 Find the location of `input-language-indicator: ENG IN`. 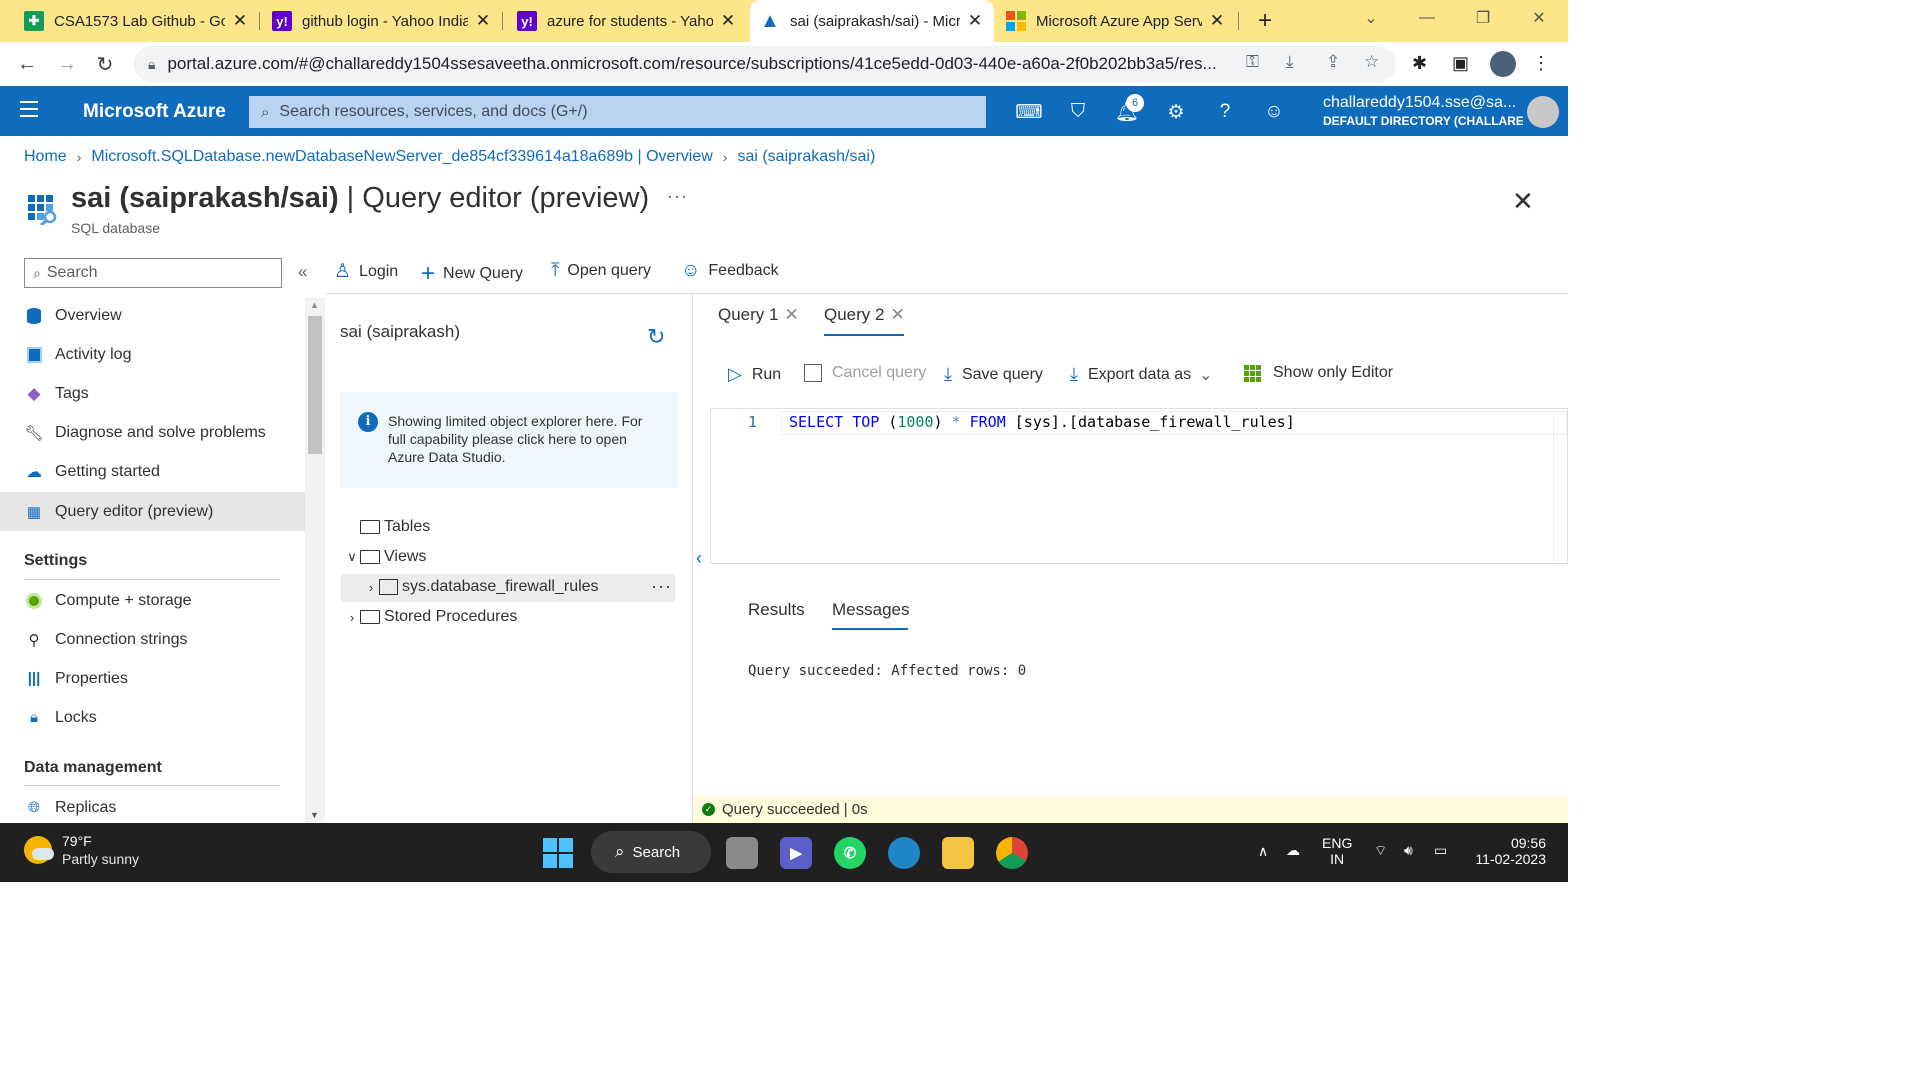

input-language-indicator: ENG IN is located at coordinates (1337, 851).